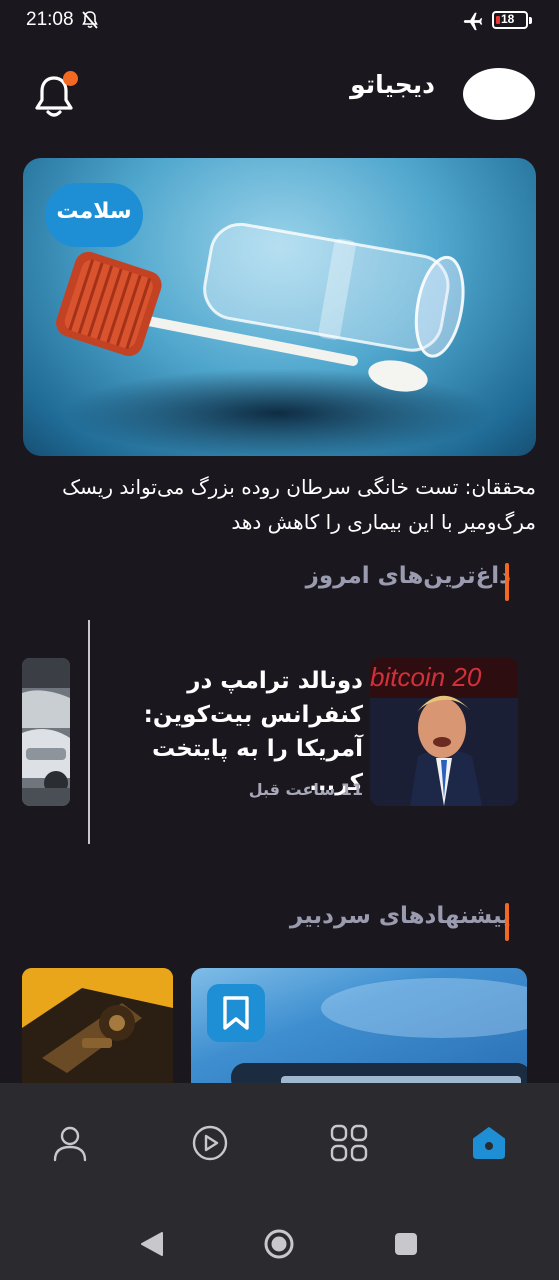  I want to click on app-brand: دیجیاتو, so click(392, 84).